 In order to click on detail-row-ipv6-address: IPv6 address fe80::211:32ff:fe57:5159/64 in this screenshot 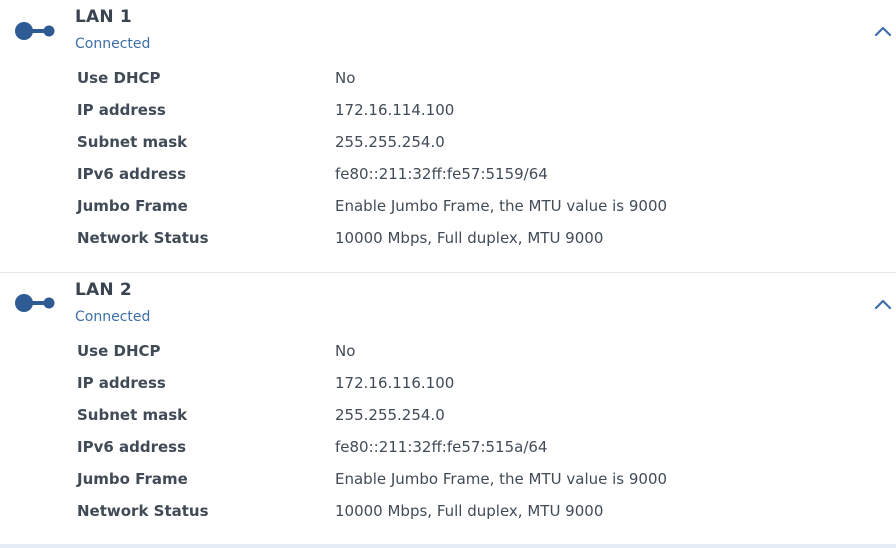, I will do `click(467, 175)`.